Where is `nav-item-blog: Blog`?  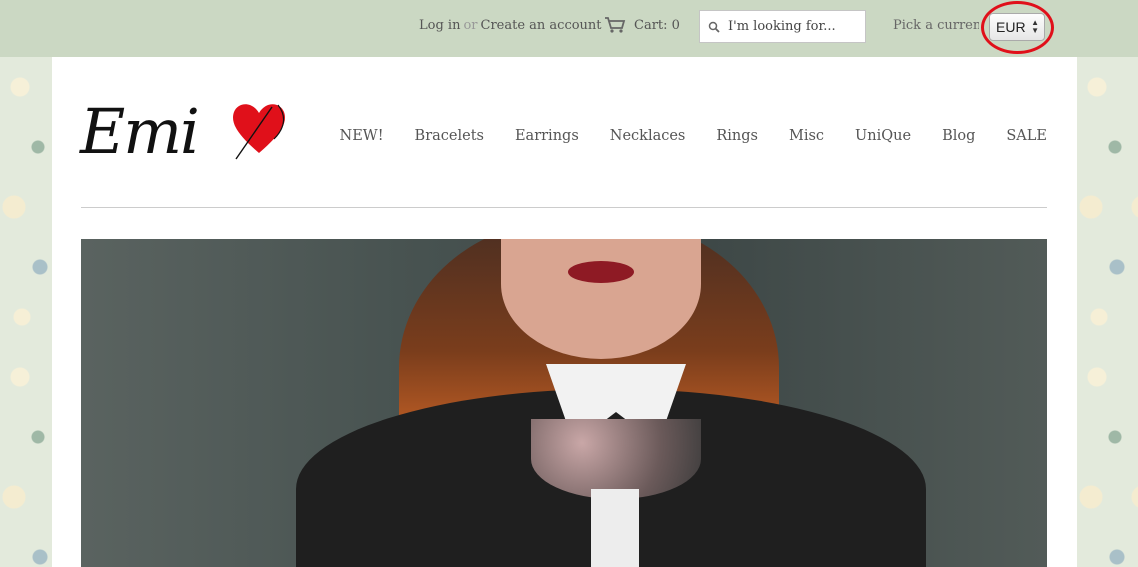 nav-item-blog: Blog is located at coordinates (958, 136).